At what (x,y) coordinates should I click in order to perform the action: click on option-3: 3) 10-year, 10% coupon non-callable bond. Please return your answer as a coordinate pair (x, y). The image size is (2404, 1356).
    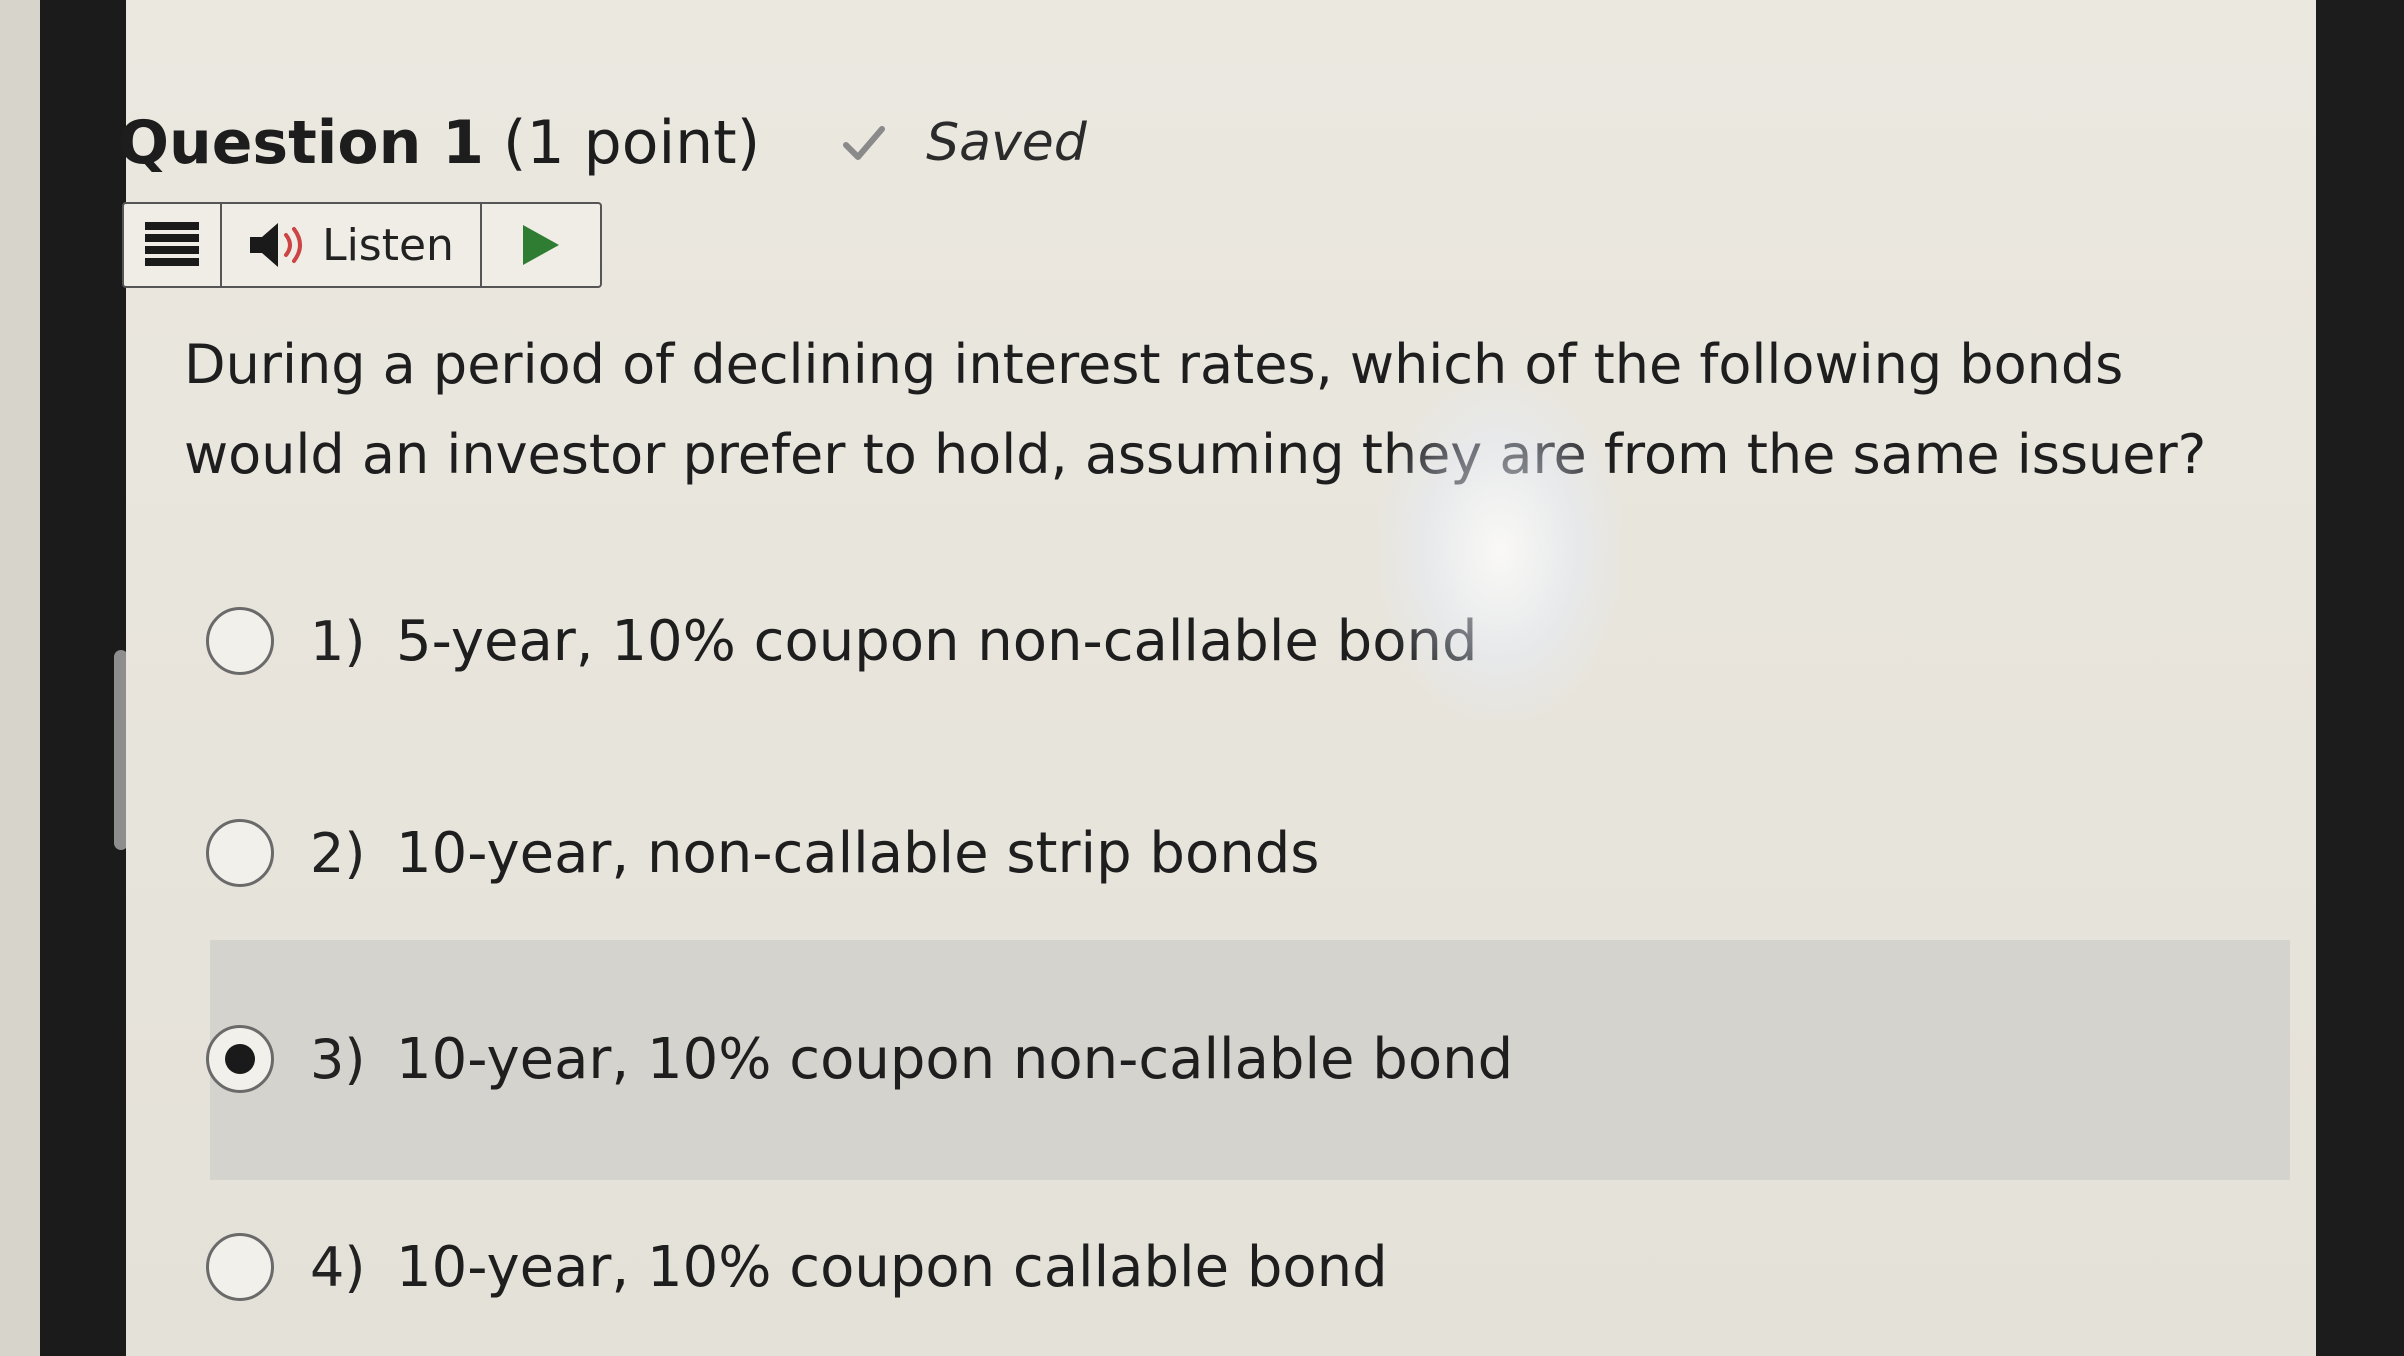
    Looking at the image, I should click on (859, 1059).